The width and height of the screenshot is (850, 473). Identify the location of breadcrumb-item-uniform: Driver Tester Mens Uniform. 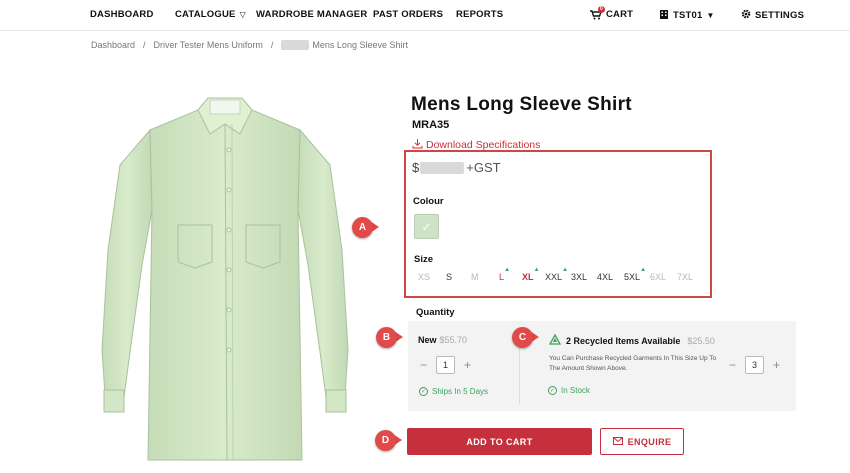
(208, 45).